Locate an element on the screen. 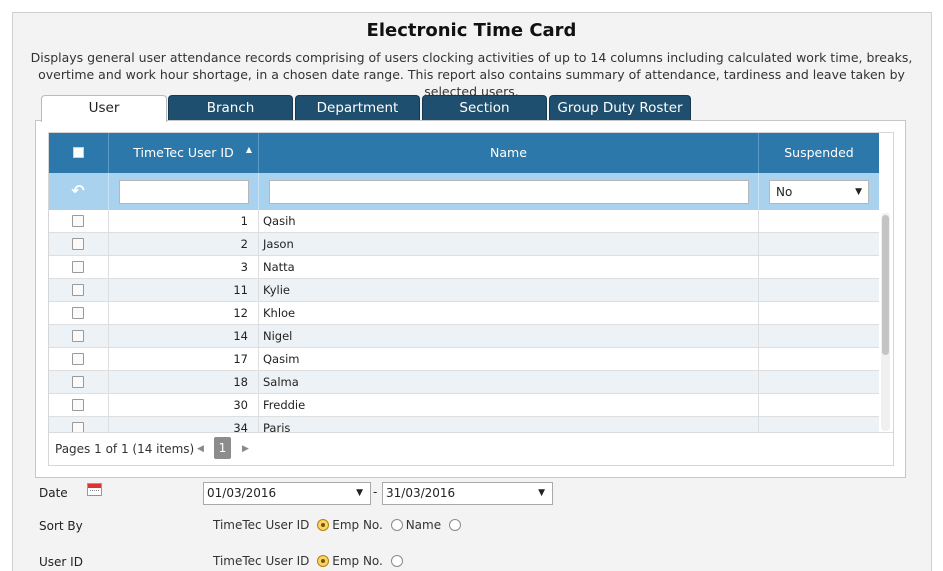 The height and width of the screenshot is (571, 943). date-to-value: 31/03/2016 is located at coordinates (421, 493).